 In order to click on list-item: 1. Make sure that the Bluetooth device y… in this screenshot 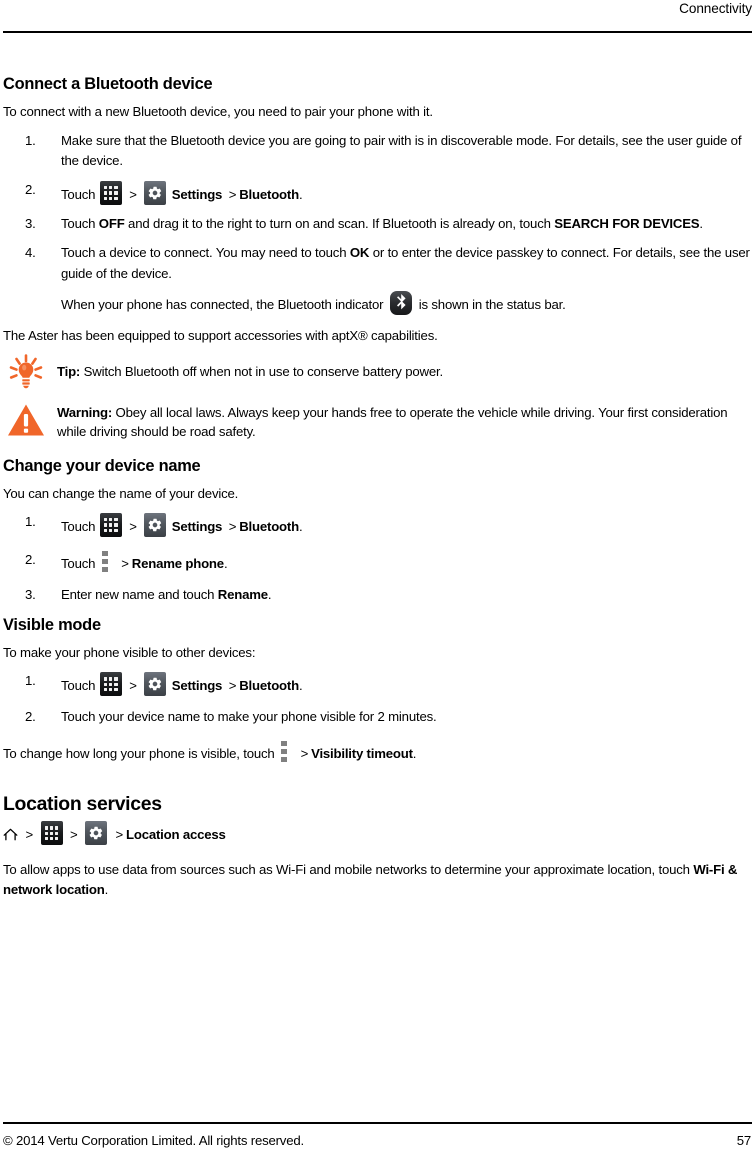, I will do `click(377, 151)`.